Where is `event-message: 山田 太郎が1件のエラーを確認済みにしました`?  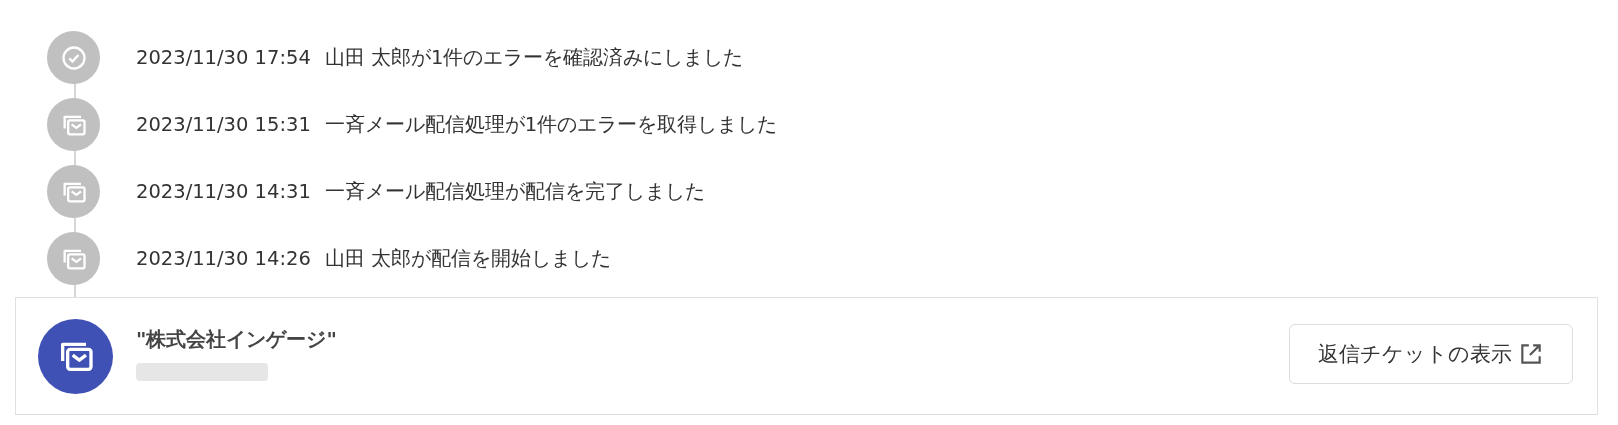
event-message: 山田 太郎が1件のエラーを確認済みにしました is located at coordinates (534, 58).